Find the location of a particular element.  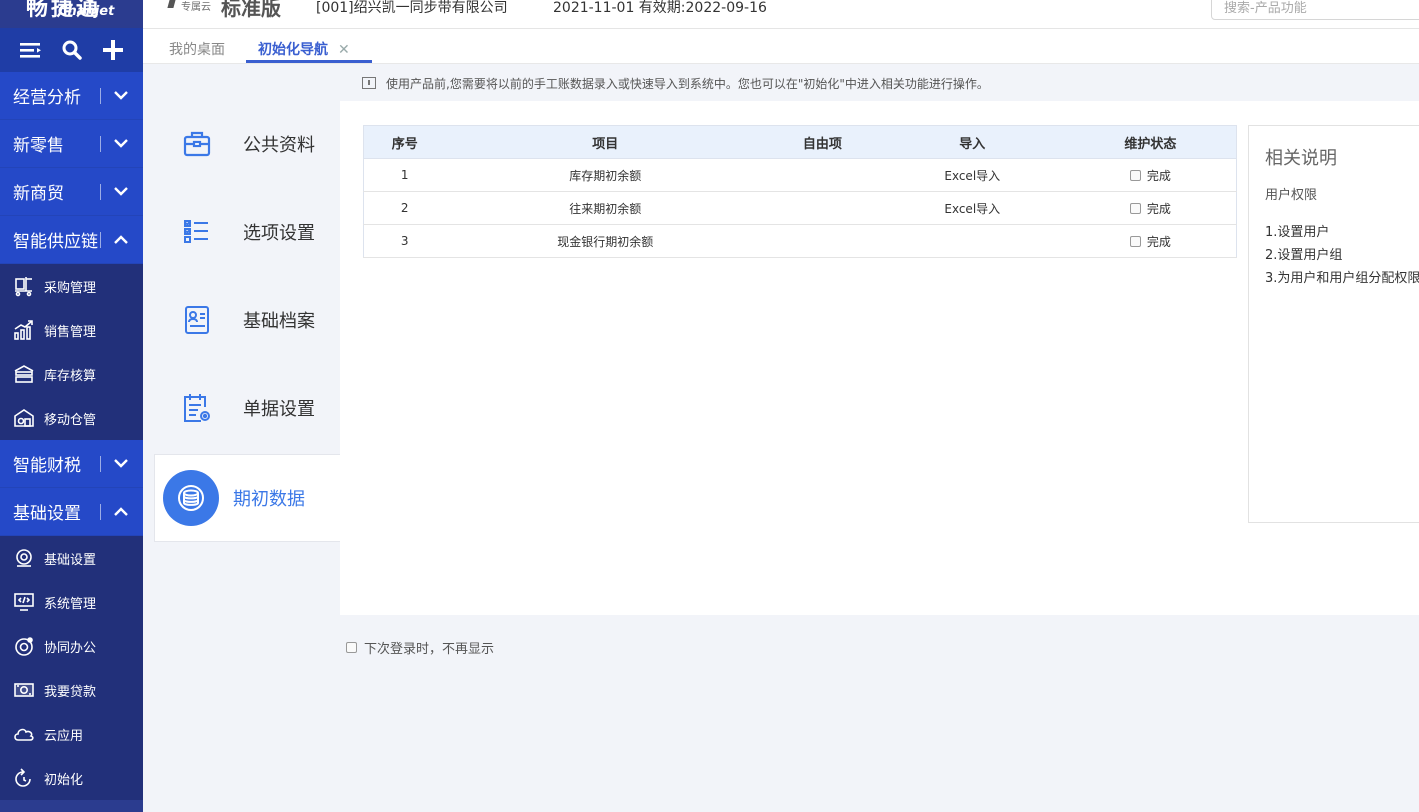

table-row: 3 现金银行期初余额 完成 is located at coordinates (800, 241).